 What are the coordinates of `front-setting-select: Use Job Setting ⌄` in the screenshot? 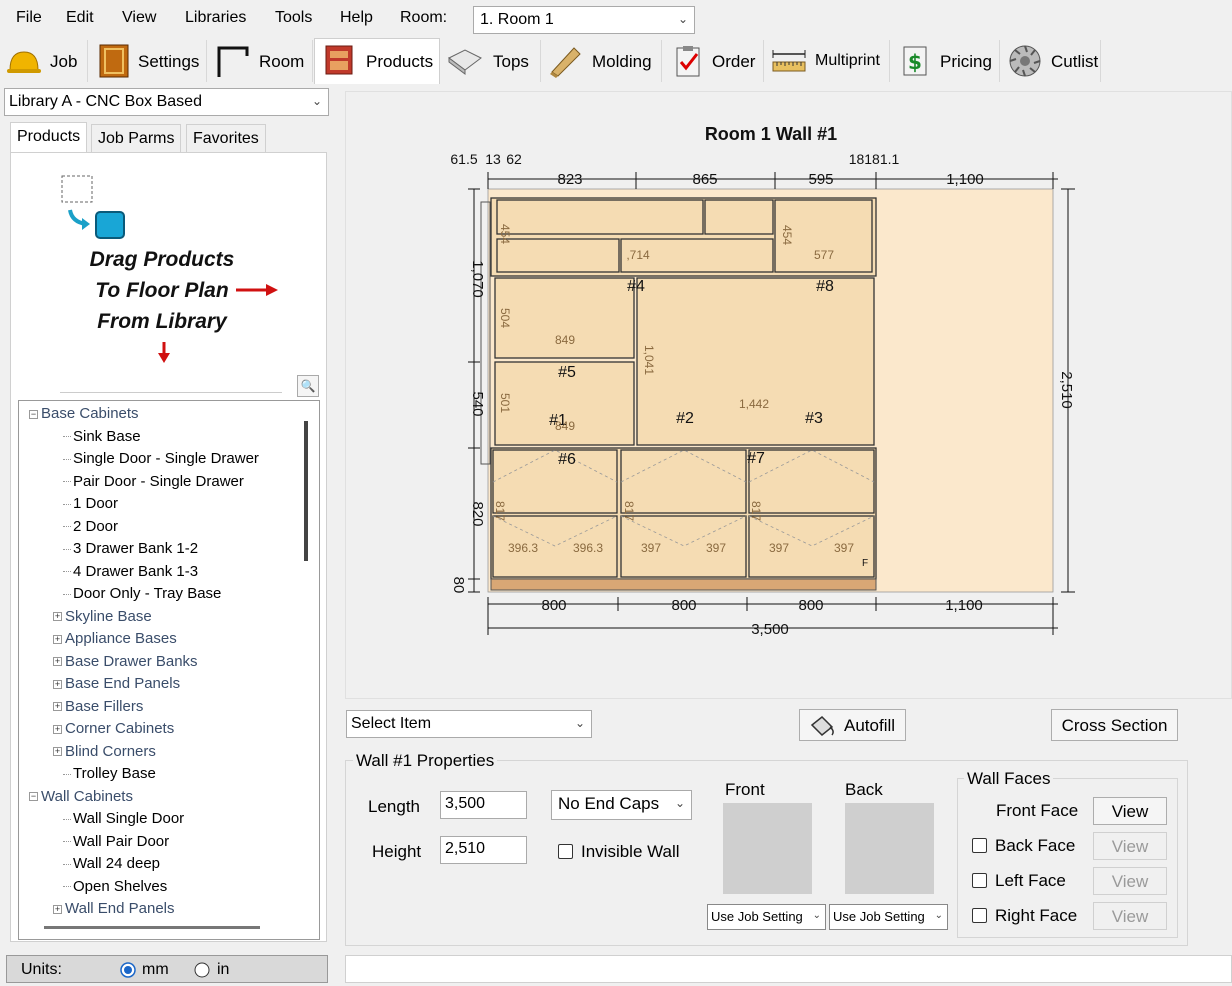 It's located at (766, 917).